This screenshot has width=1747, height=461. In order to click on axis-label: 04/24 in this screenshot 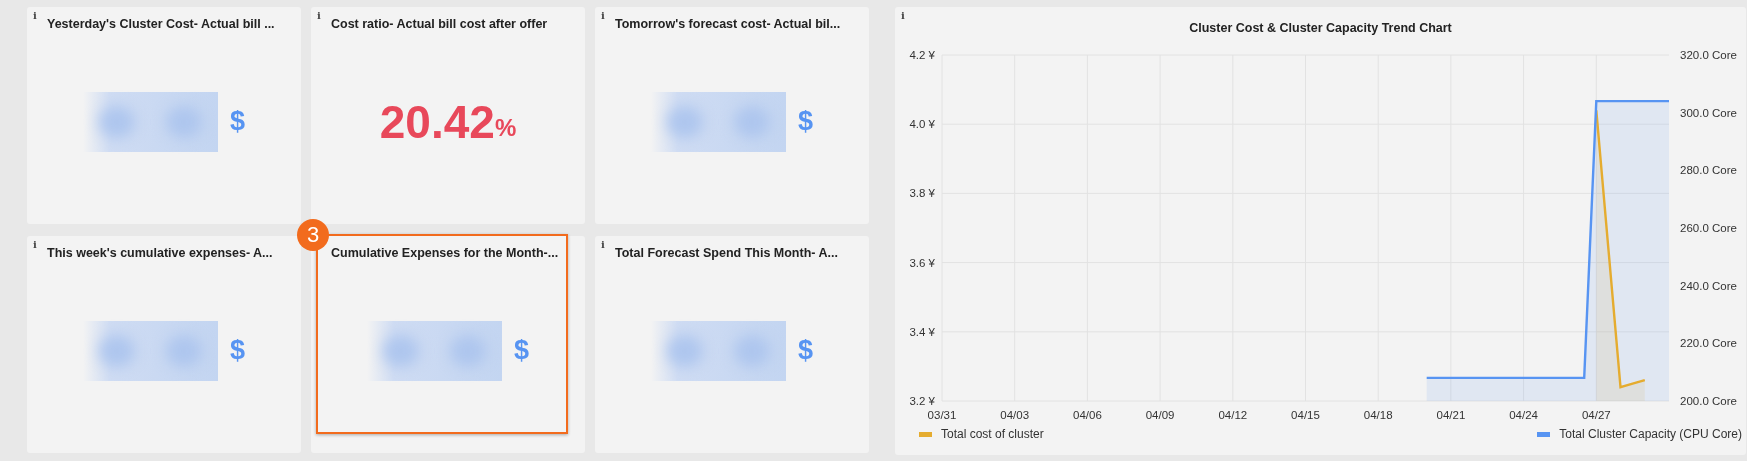, I will do `click(1523, 415)`.